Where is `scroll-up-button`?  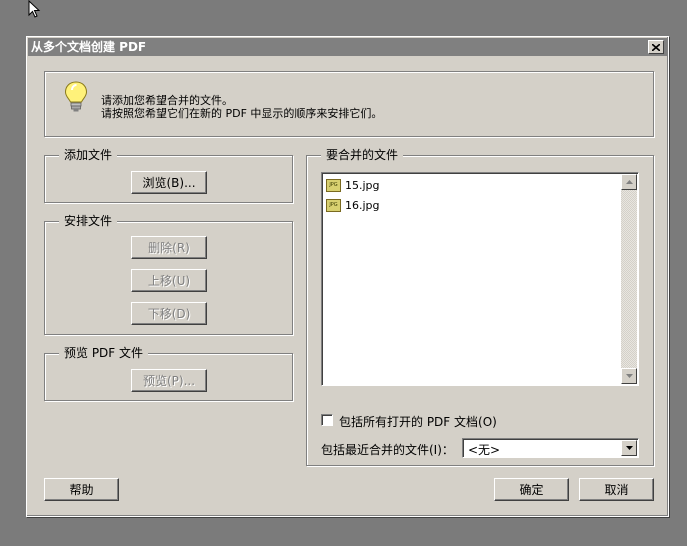
scroll-up-button is located at coordinates (629, 182).